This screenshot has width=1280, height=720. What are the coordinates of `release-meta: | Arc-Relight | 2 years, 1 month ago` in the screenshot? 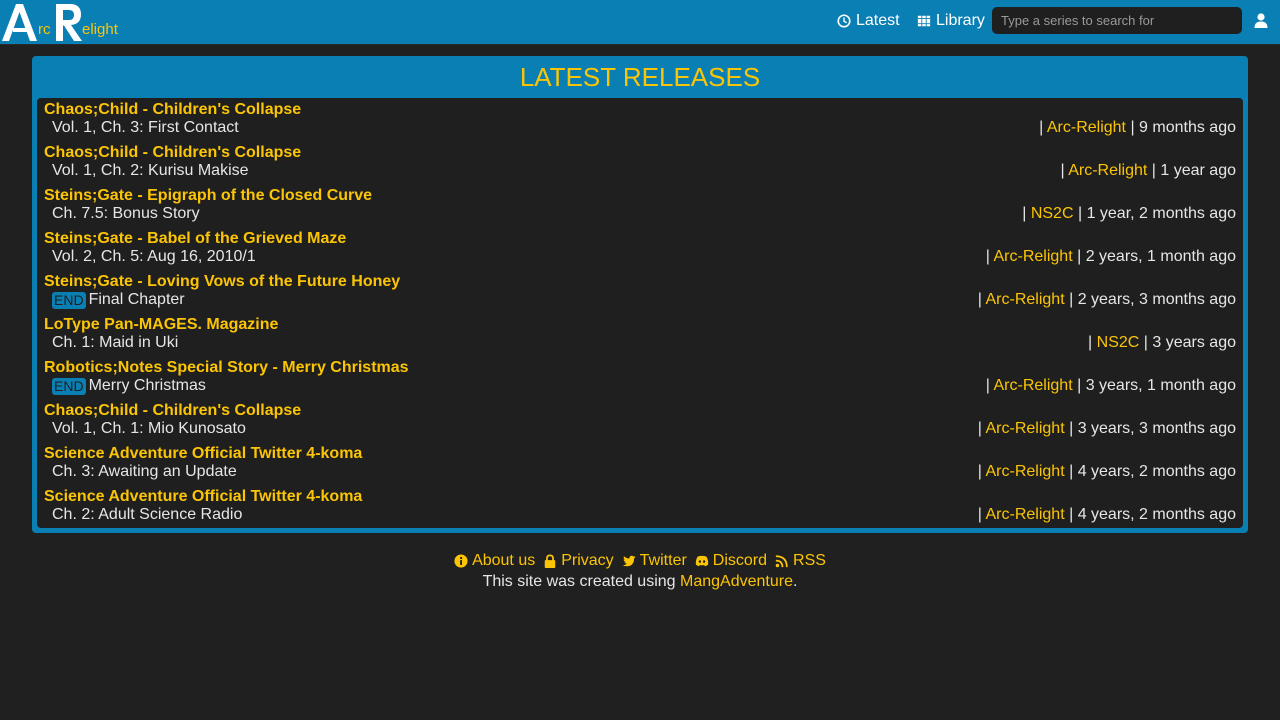 It's located at (1110, 256).